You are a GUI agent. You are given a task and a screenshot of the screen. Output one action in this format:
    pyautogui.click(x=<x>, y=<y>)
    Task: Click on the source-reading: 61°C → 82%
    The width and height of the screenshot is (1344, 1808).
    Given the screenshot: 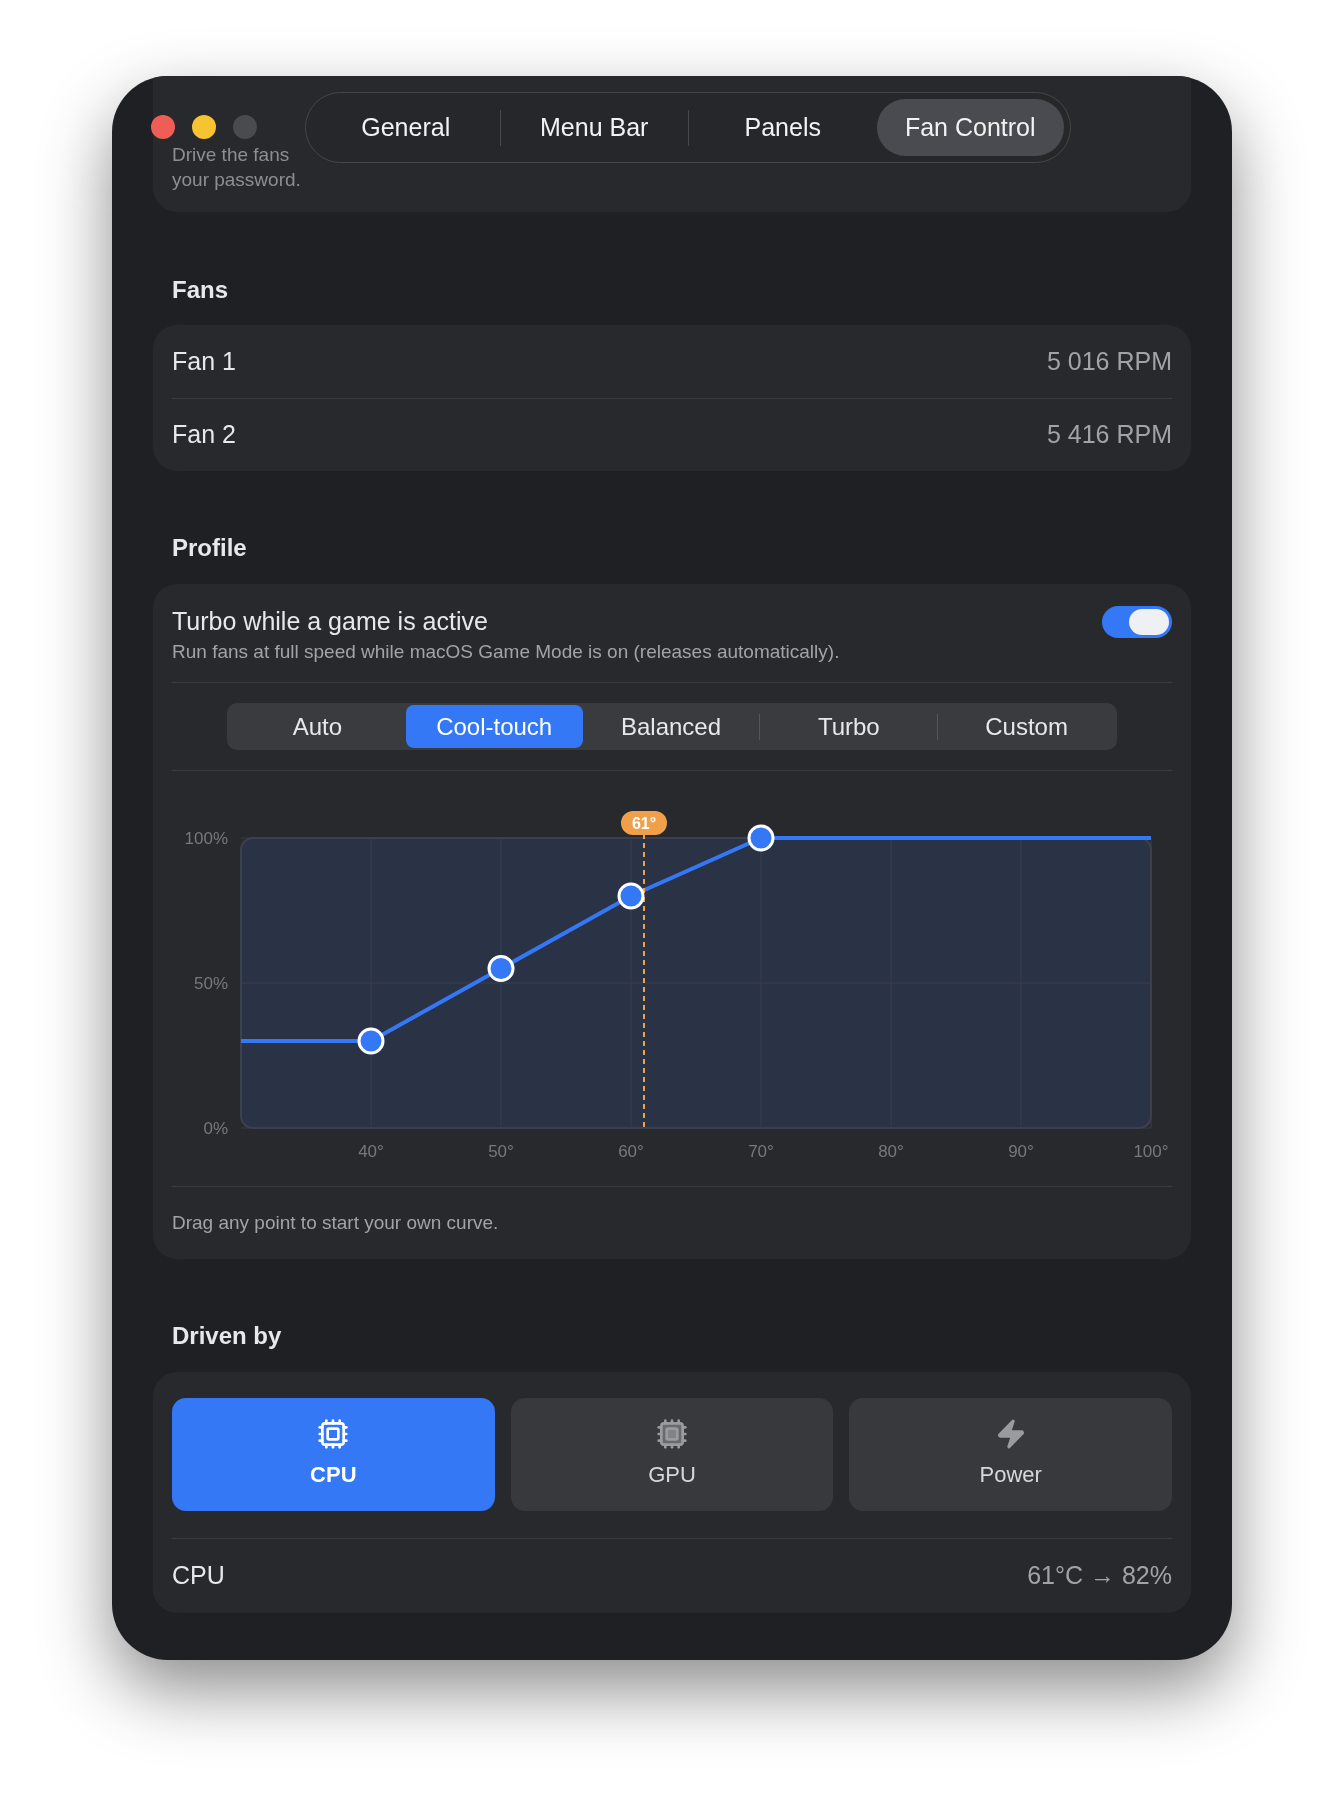 What is the action you would take?
    pyautogui.click(x=1099, y=1576)
    